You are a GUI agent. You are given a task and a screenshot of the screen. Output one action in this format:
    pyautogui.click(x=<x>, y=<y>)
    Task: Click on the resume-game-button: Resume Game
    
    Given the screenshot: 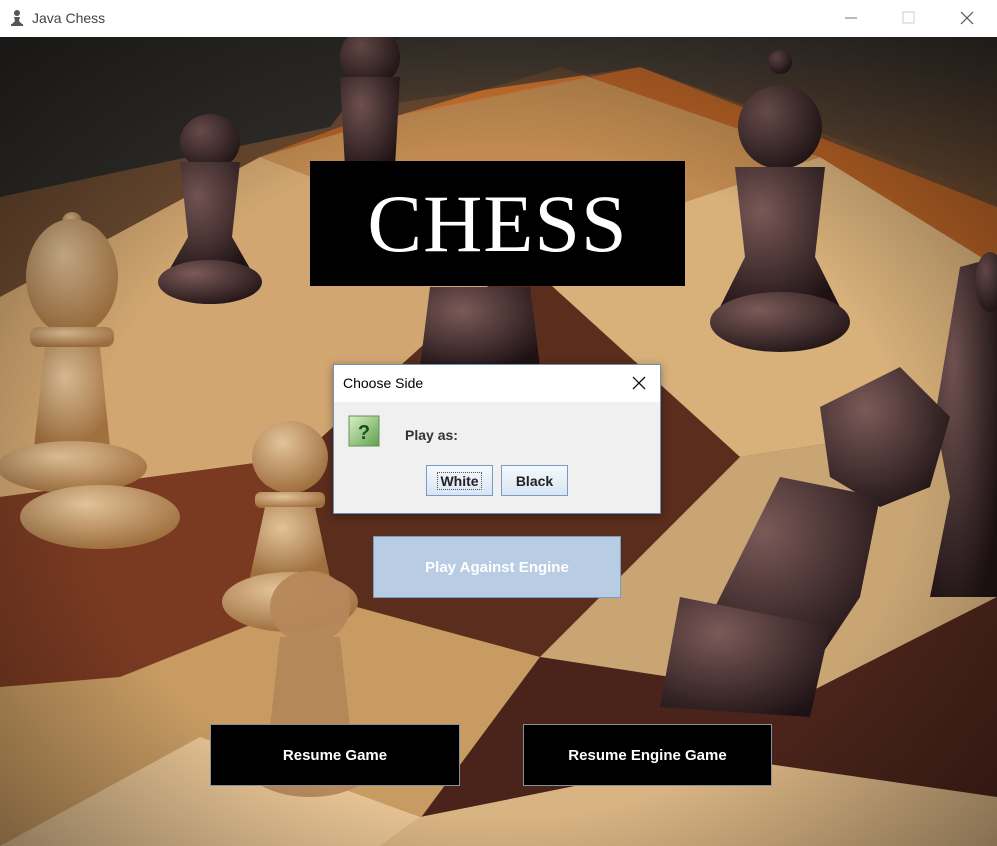 What is the action you would take?
    pyautogui.click(x=335, y=755)
    